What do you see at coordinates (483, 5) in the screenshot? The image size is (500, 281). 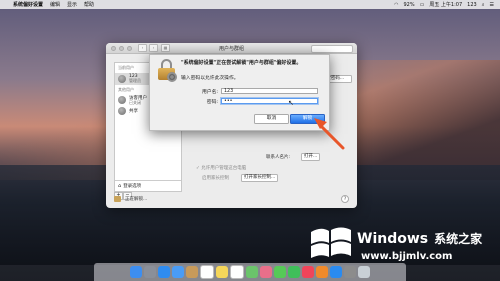 I see `search-icon: ⌕` at bounding box center [483, 5].